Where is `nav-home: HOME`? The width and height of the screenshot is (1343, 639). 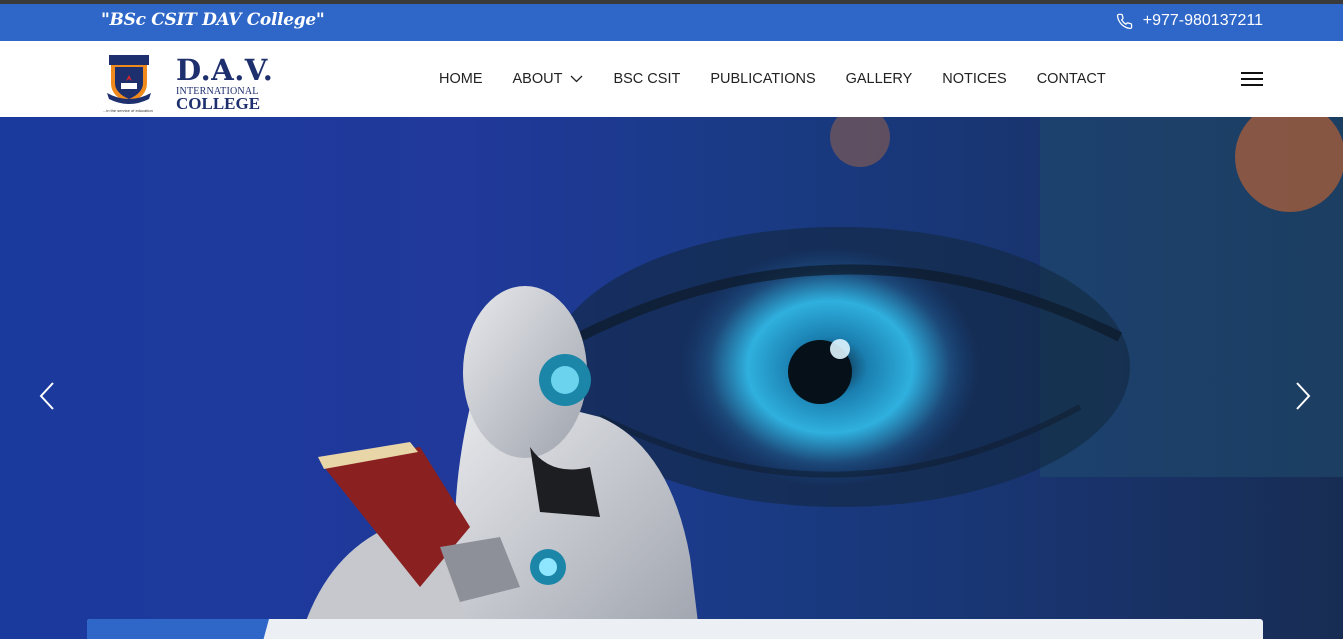 nav-home: HOME is located at coordinates (461, 79).